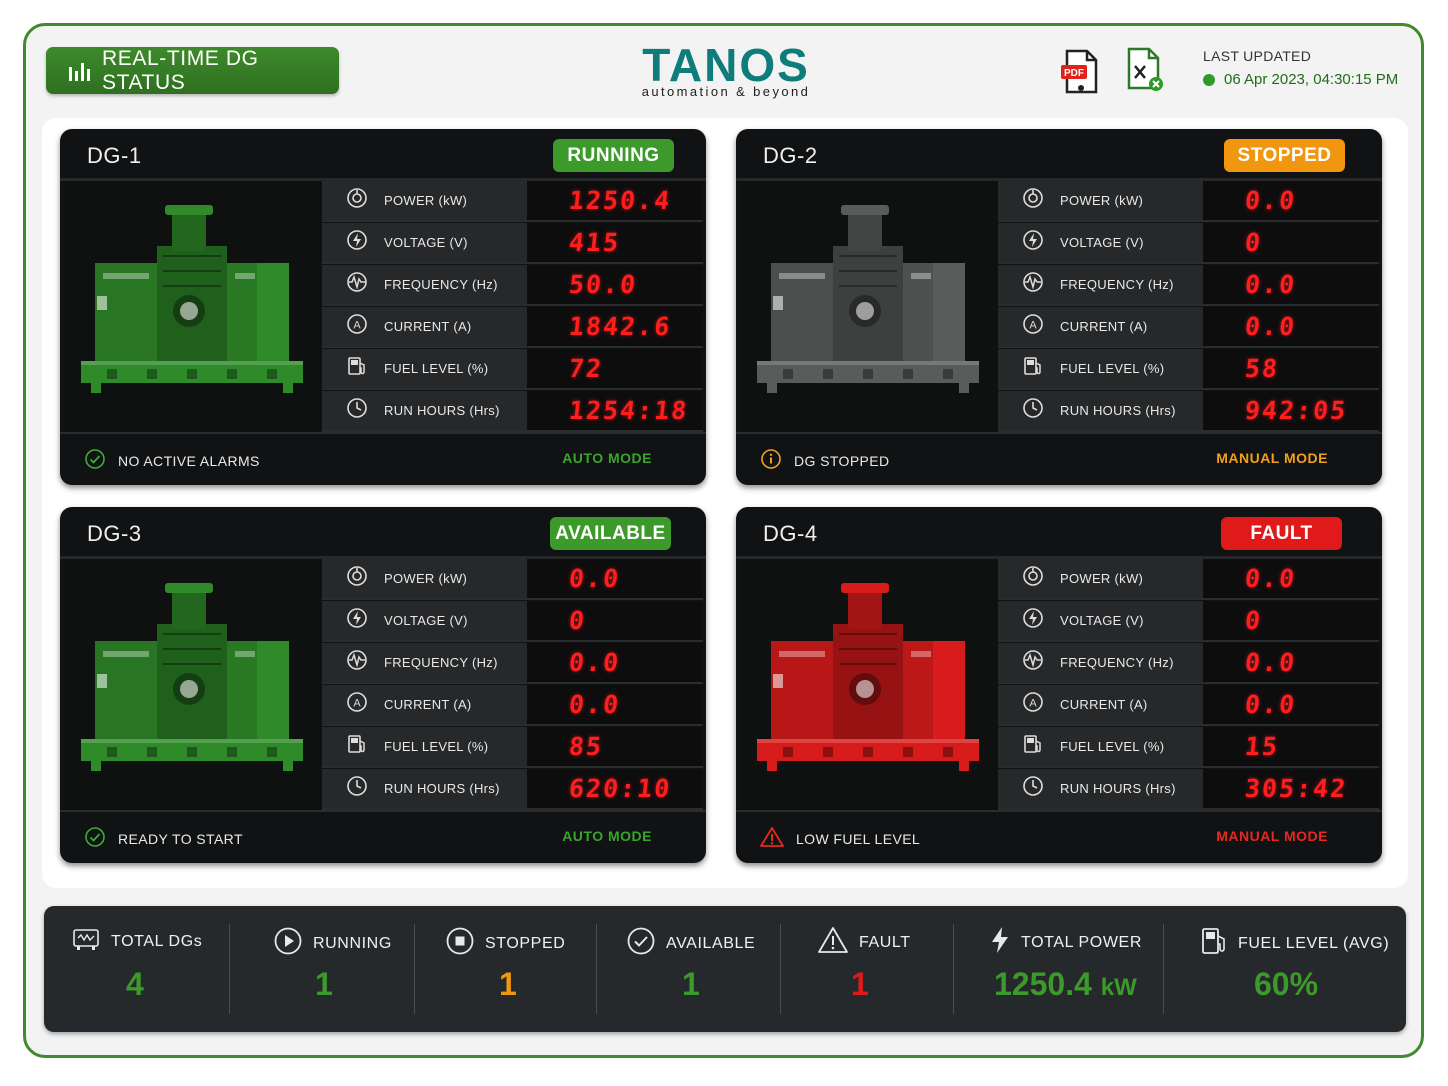  What do you see at coordinates (1300, 79) in the screenshot?
I see `last-updated-value: 06 Apr 2023, 04:30:15 PM` at bounding box center [1300, 79].